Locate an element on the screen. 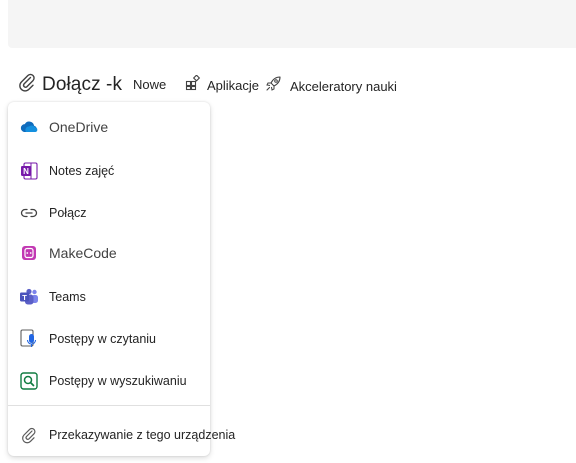 This screenshot has height=463, width=576. new-button: Nowe is located at coordinates (149, 84).